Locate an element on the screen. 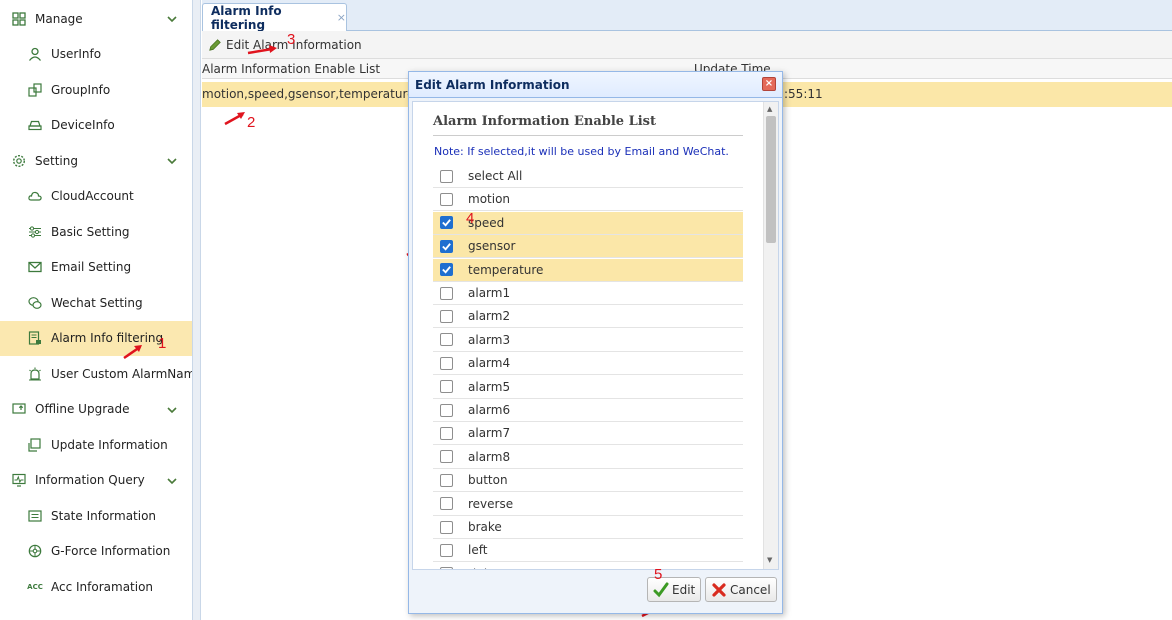 This screenshot has height=620, width=1172. upgrade-icon is located at coordinates (19, 409).